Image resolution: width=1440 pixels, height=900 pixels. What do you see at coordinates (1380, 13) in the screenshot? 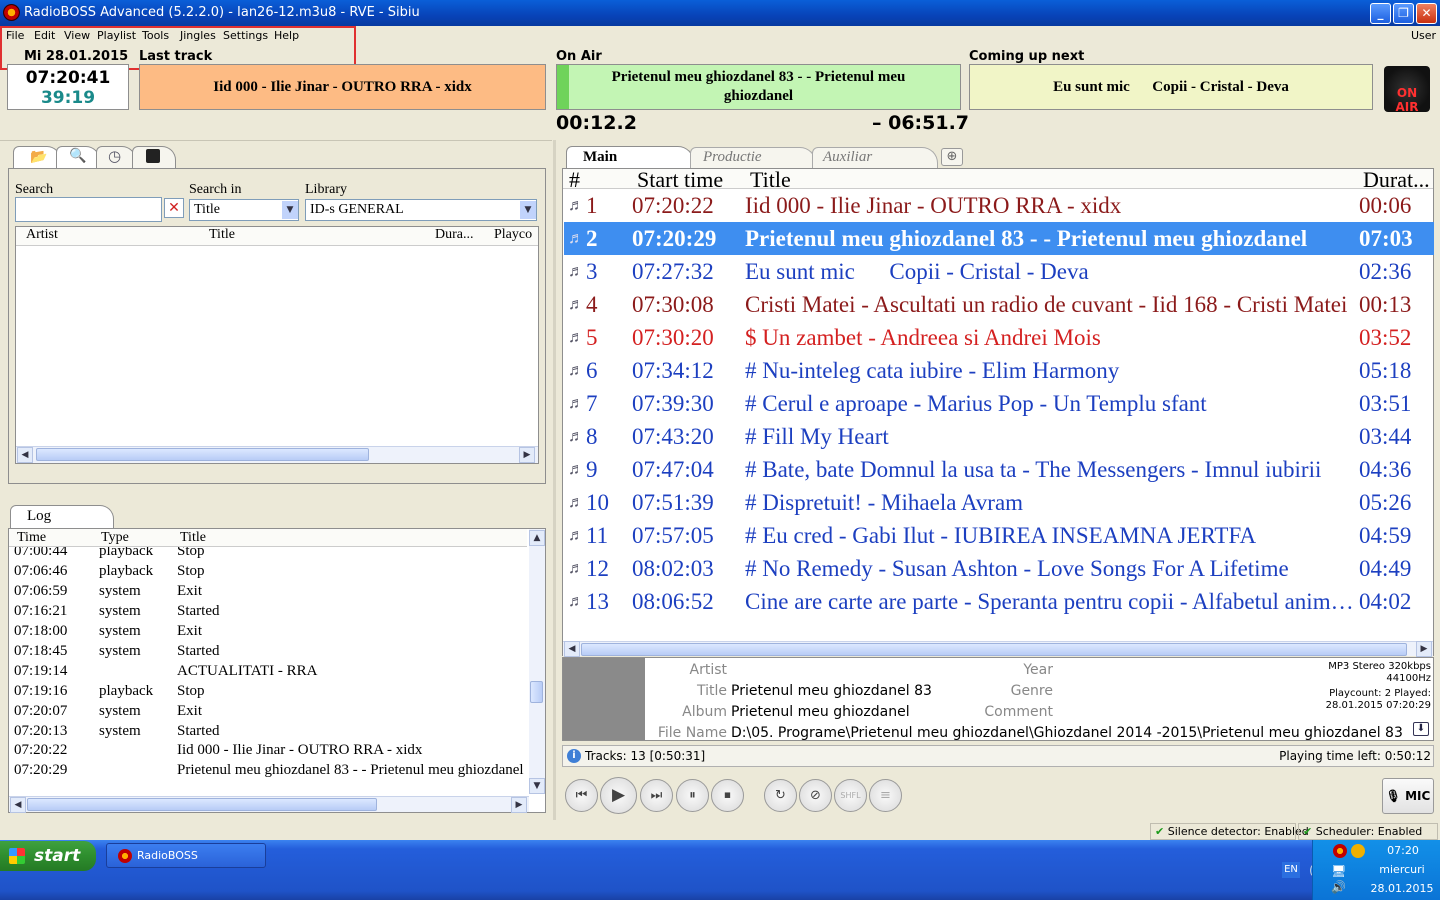
I see `minimize-button: _` at bounding box center [1380, 13].